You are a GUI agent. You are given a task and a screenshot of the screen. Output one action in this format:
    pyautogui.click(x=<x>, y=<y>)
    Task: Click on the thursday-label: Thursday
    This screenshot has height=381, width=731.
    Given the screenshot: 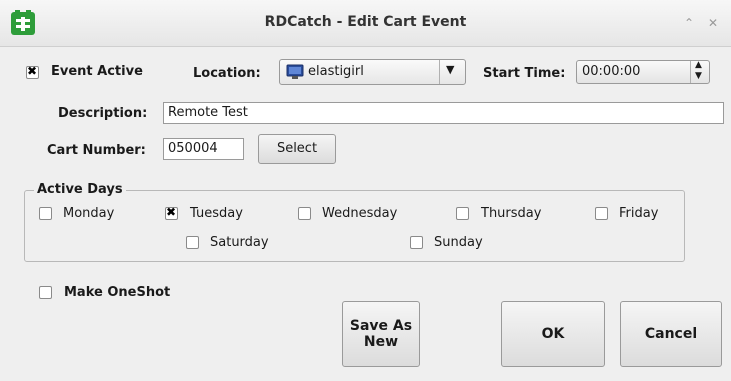 What is the action you would take?
    pyautogui.click(x=511, y=213)
    